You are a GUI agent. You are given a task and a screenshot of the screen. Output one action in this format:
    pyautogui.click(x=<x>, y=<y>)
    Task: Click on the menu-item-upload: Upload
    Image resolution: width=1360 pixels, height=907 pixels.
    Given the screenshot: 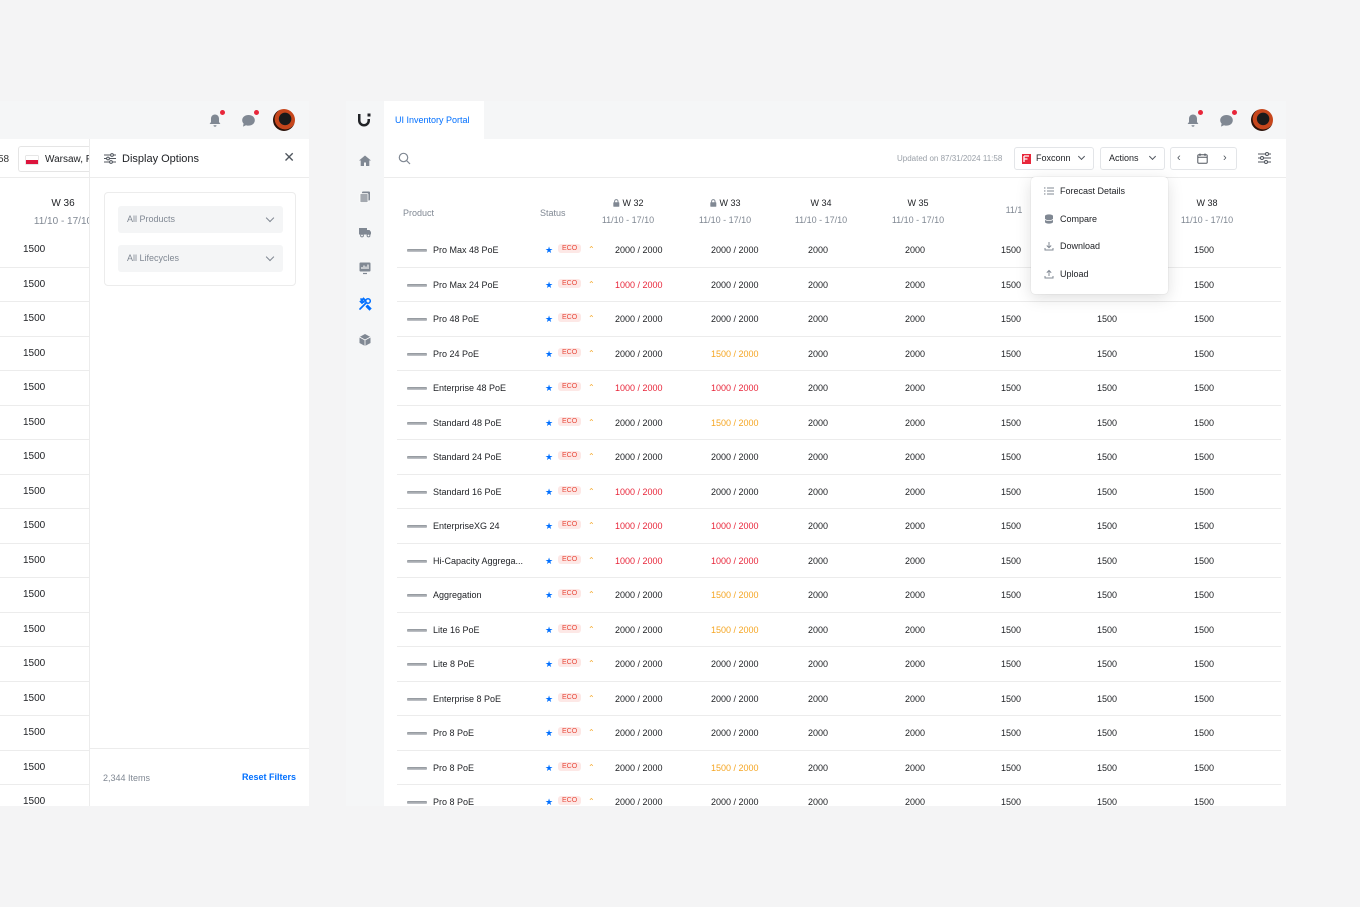 What is the action you would take?
    pyautogui.click(x=1099, y=274)
    